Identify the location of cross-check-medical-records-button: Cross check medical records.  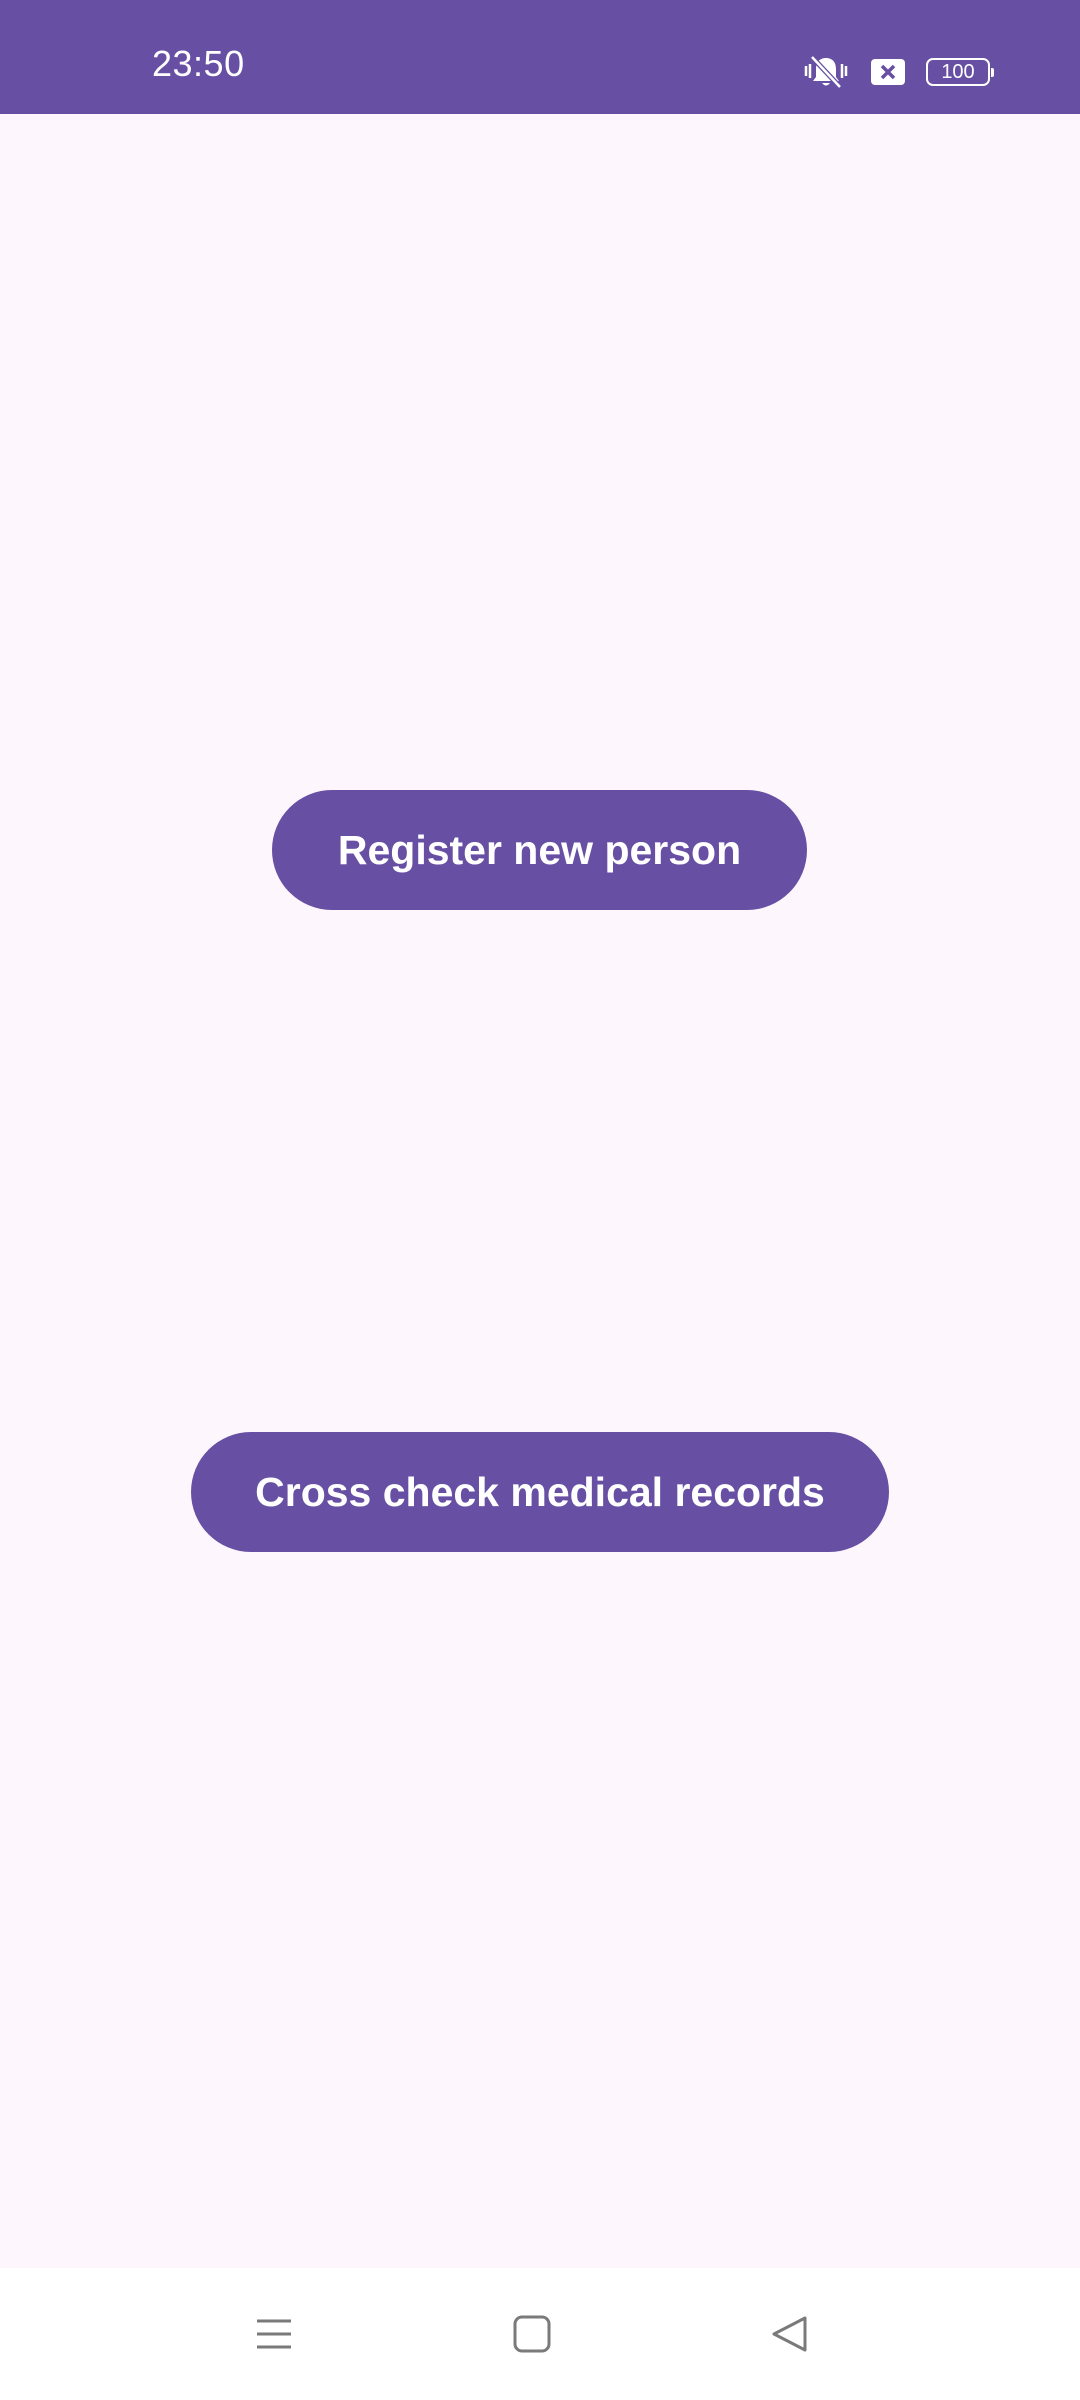
(540, 1492).